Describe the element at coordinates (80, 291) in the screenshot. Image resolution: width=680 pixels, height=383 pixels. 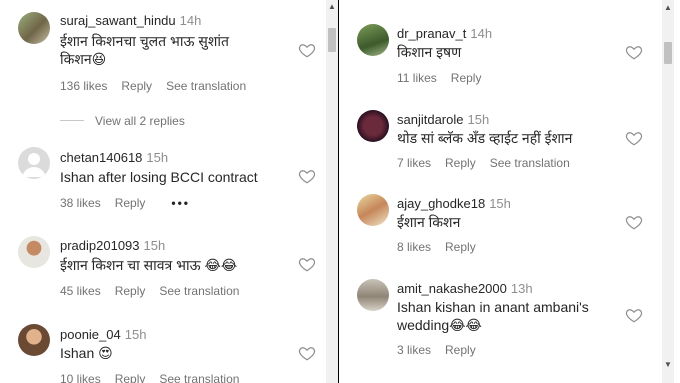
I see `like-count: 45 likes` at that location.